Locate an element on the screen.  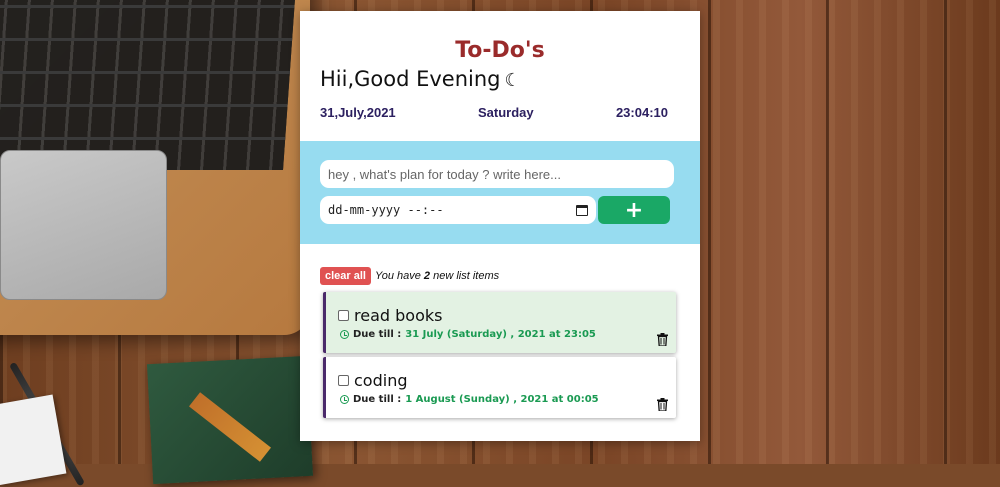
item-count-text: You have 2 new list items is located at coordinates (437, 276).